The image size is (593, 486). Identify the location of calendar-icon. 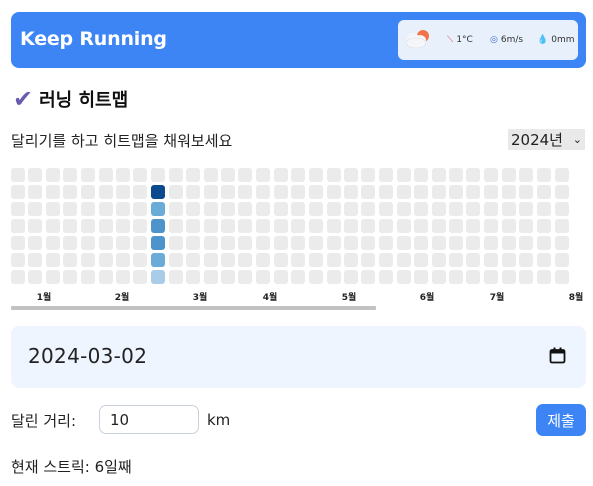
(557, 355).